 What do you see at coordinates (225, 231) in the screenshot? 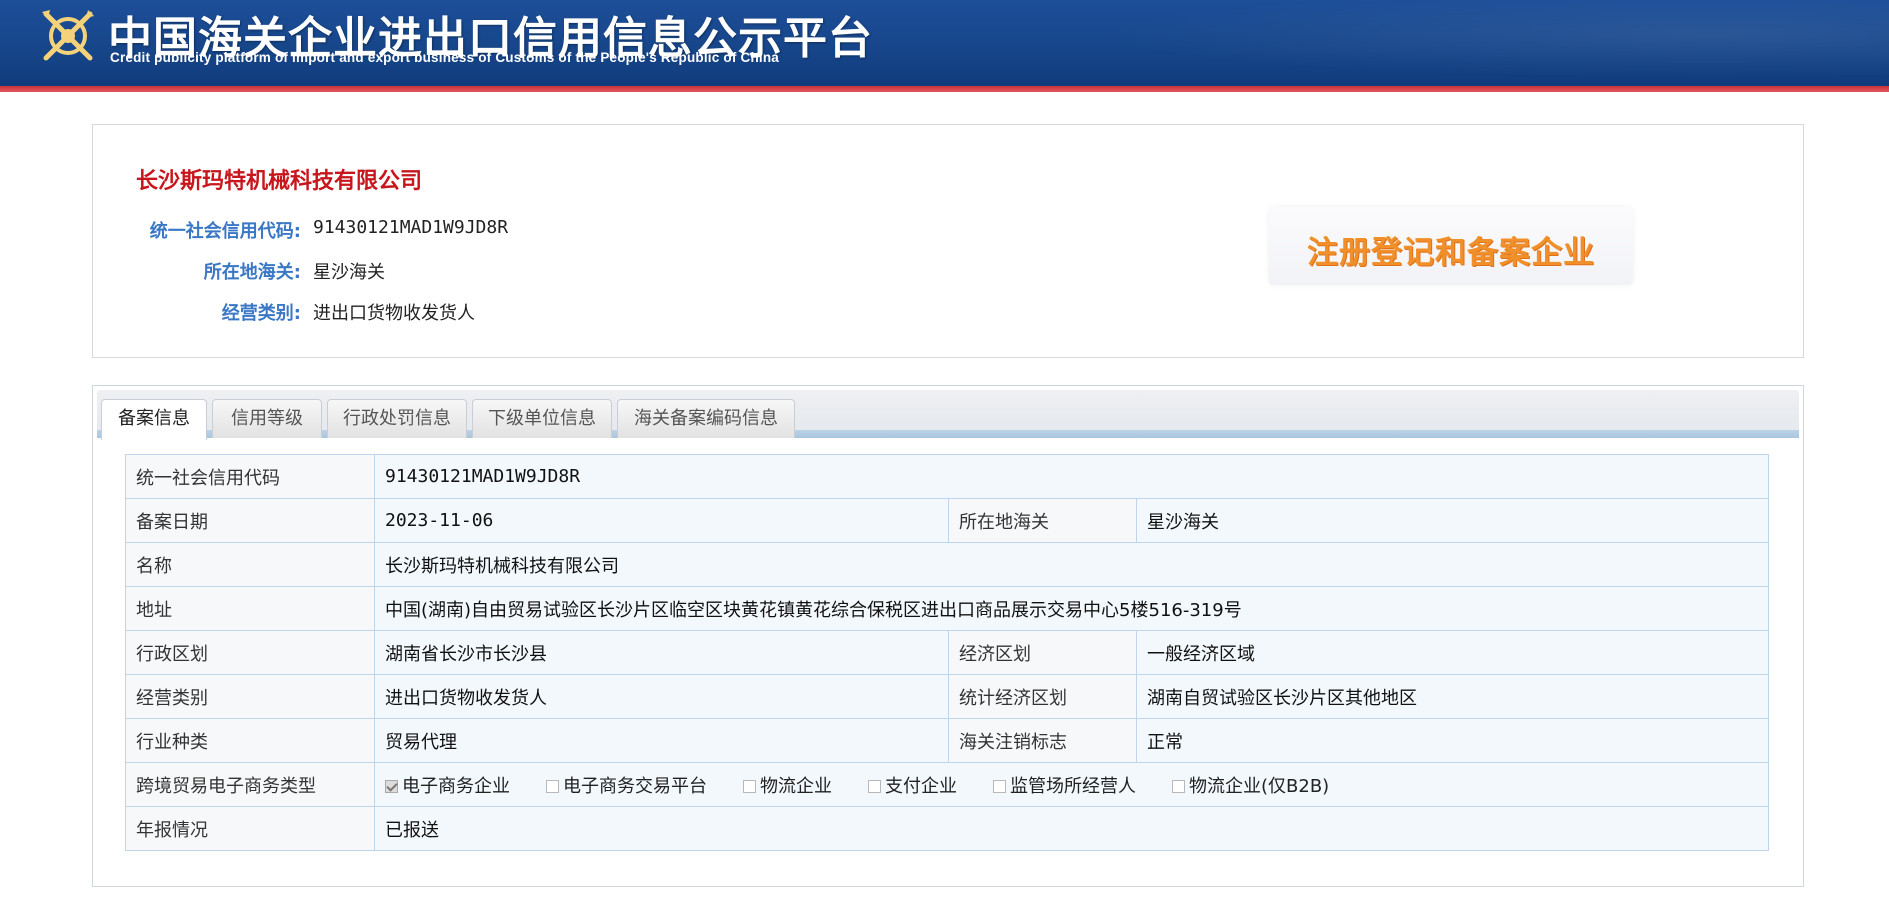
I see `summary-label: 统一社会信用代码:` at bounding box center [225, 231].